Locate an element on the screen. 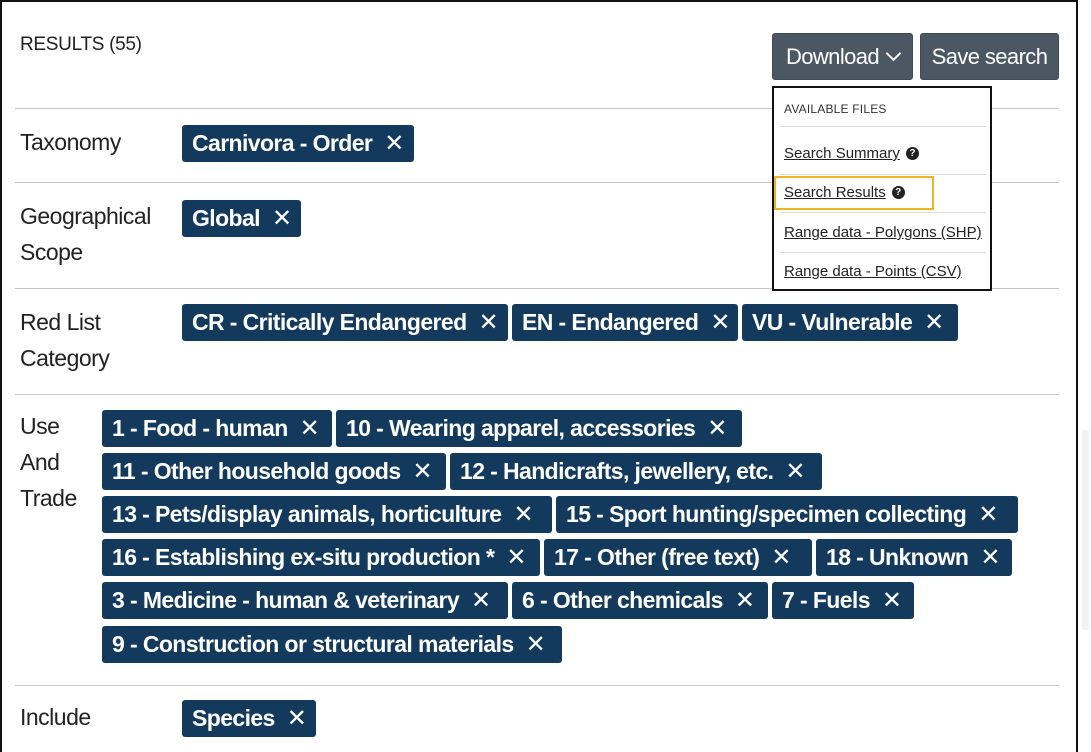 This screenshot has height=752, width=1091. chip-label: 18 - Unknown is located at coordinates (897, 557).